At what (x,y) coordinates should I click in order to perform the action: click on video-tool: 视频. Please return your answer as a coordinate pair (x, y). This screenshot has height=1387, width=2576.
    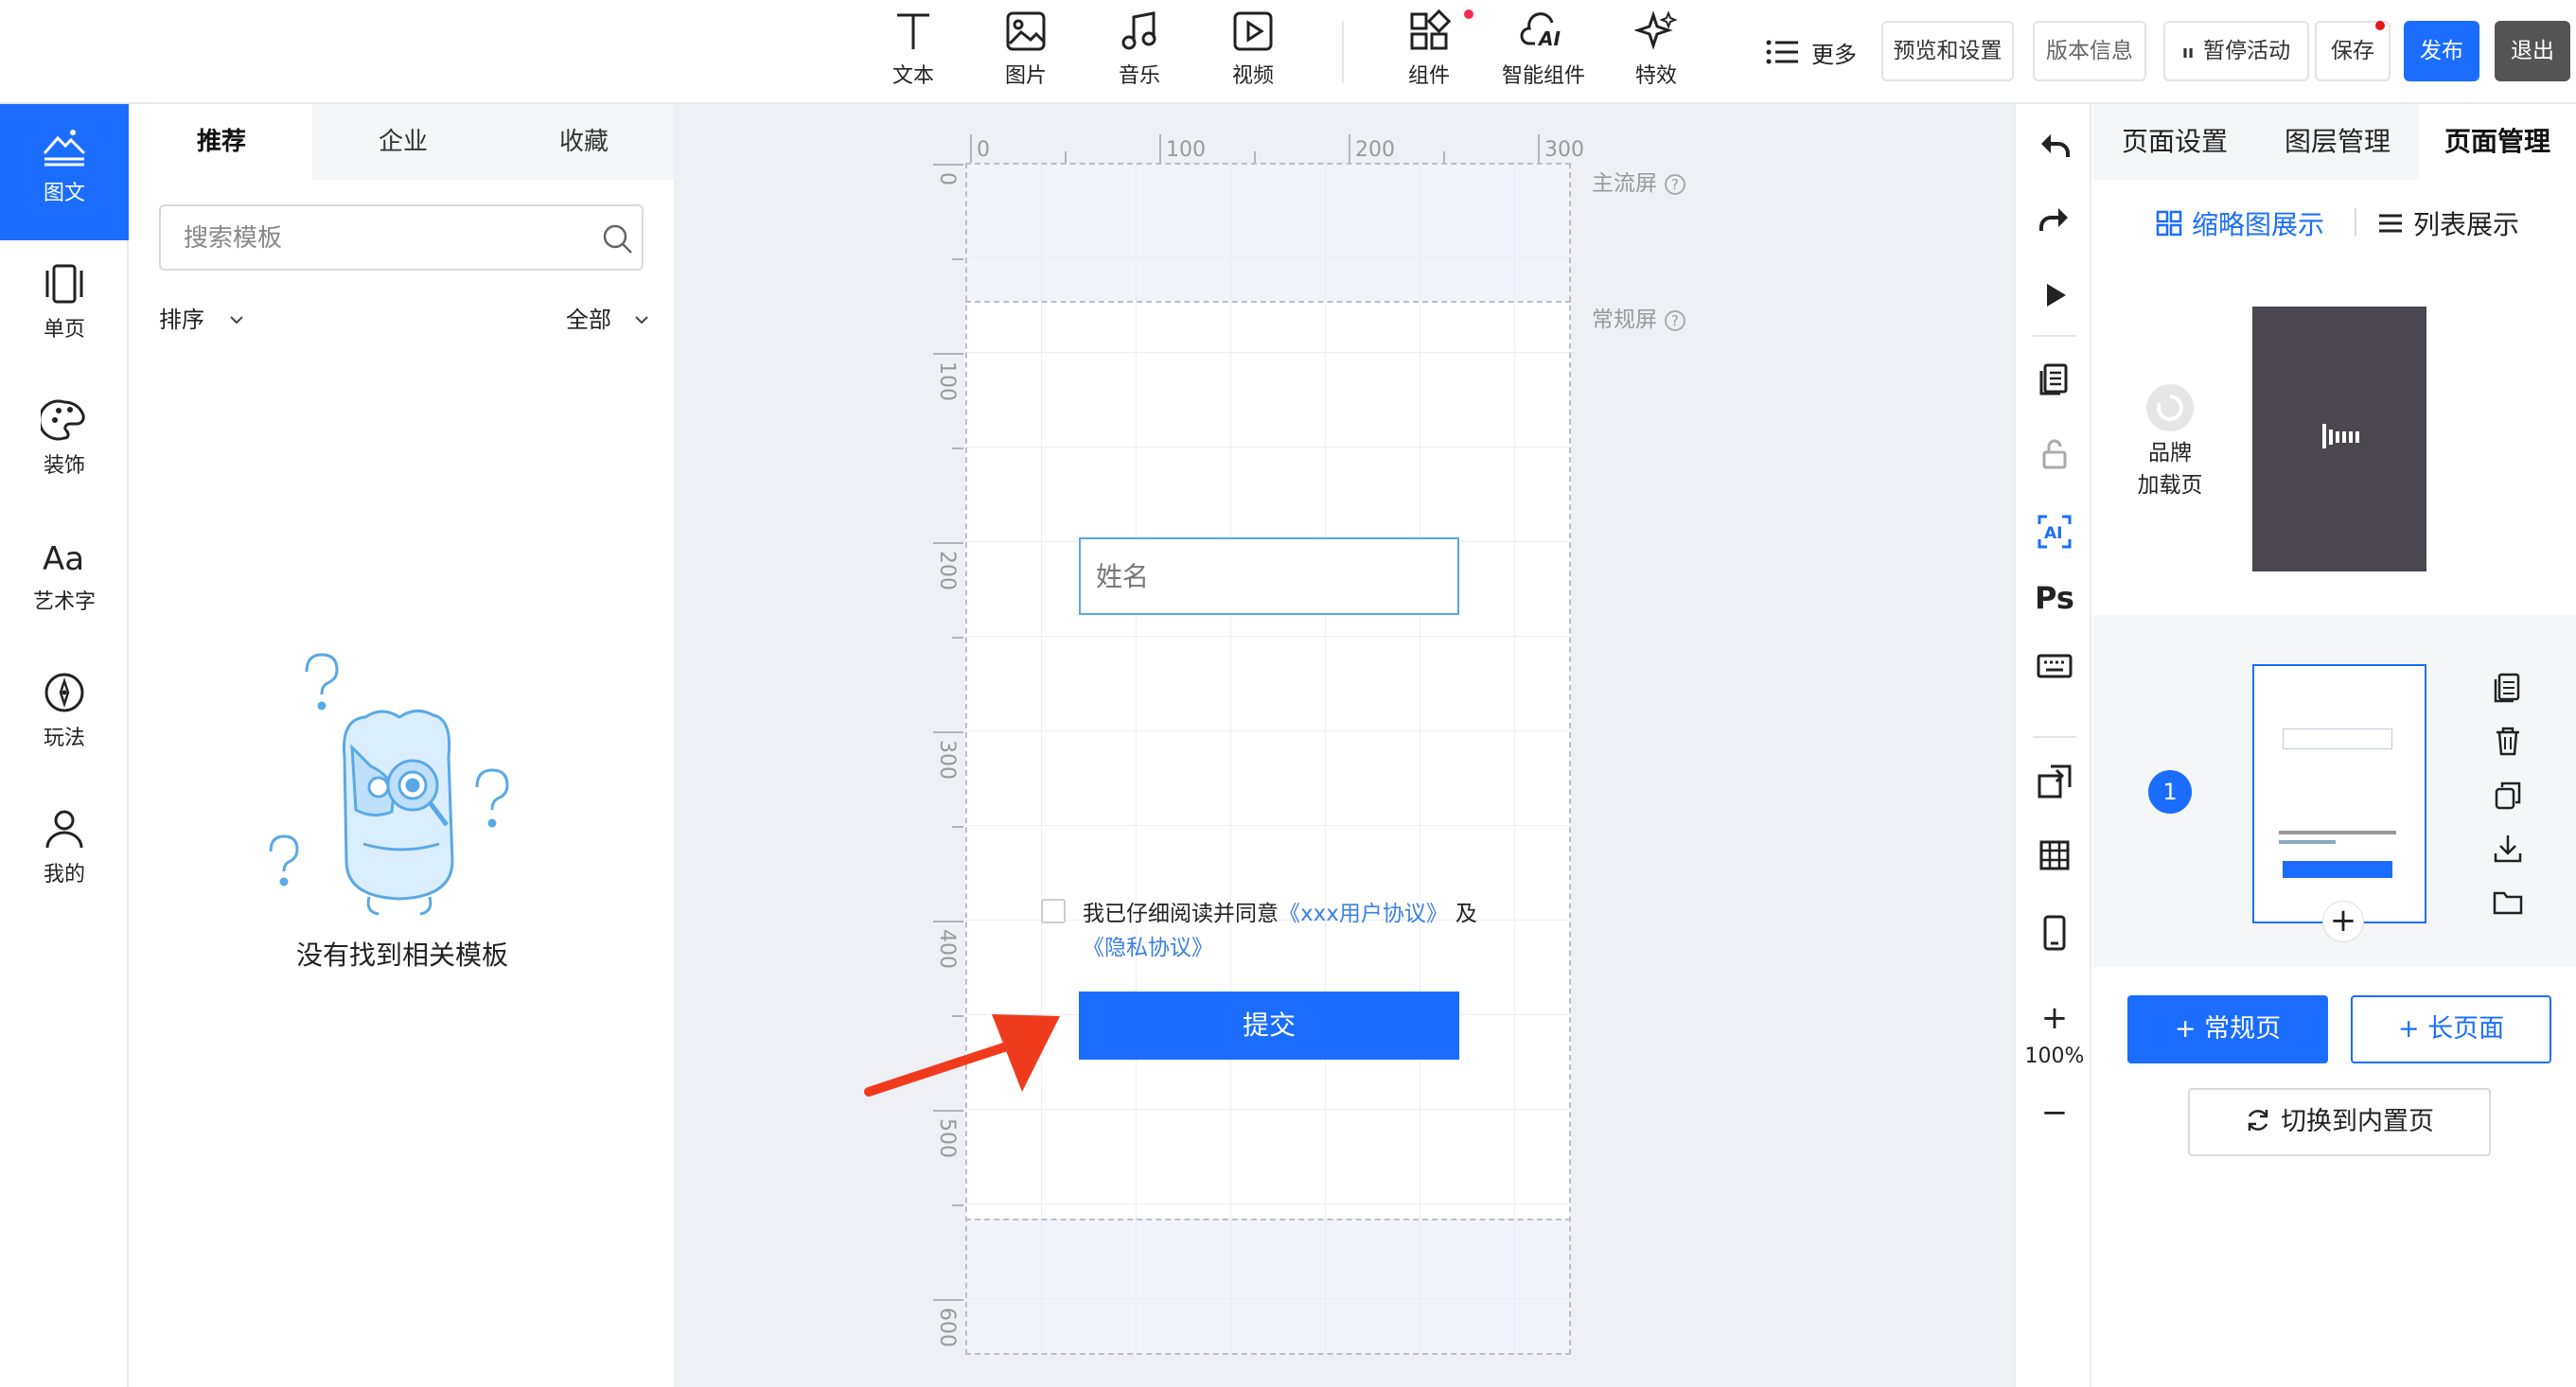
    Looking at the image, I should click on (1253, 53).